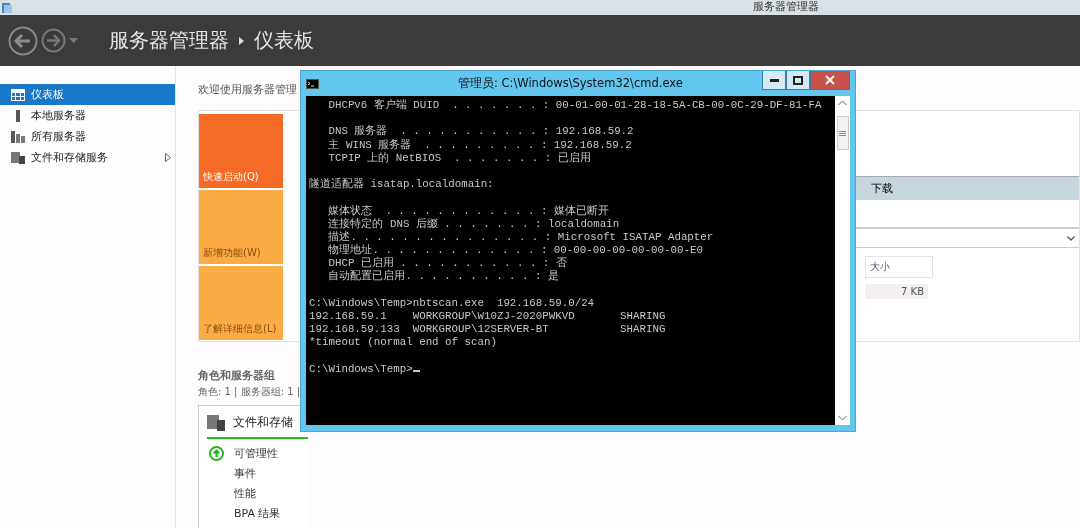 The image size is (1080, 528). Describe the element at coordinates (452, 303) in the screenshot. I see `console-line: C:\Windows\Temp>nbtscan.exe 192.168.59.0/24` at that location.